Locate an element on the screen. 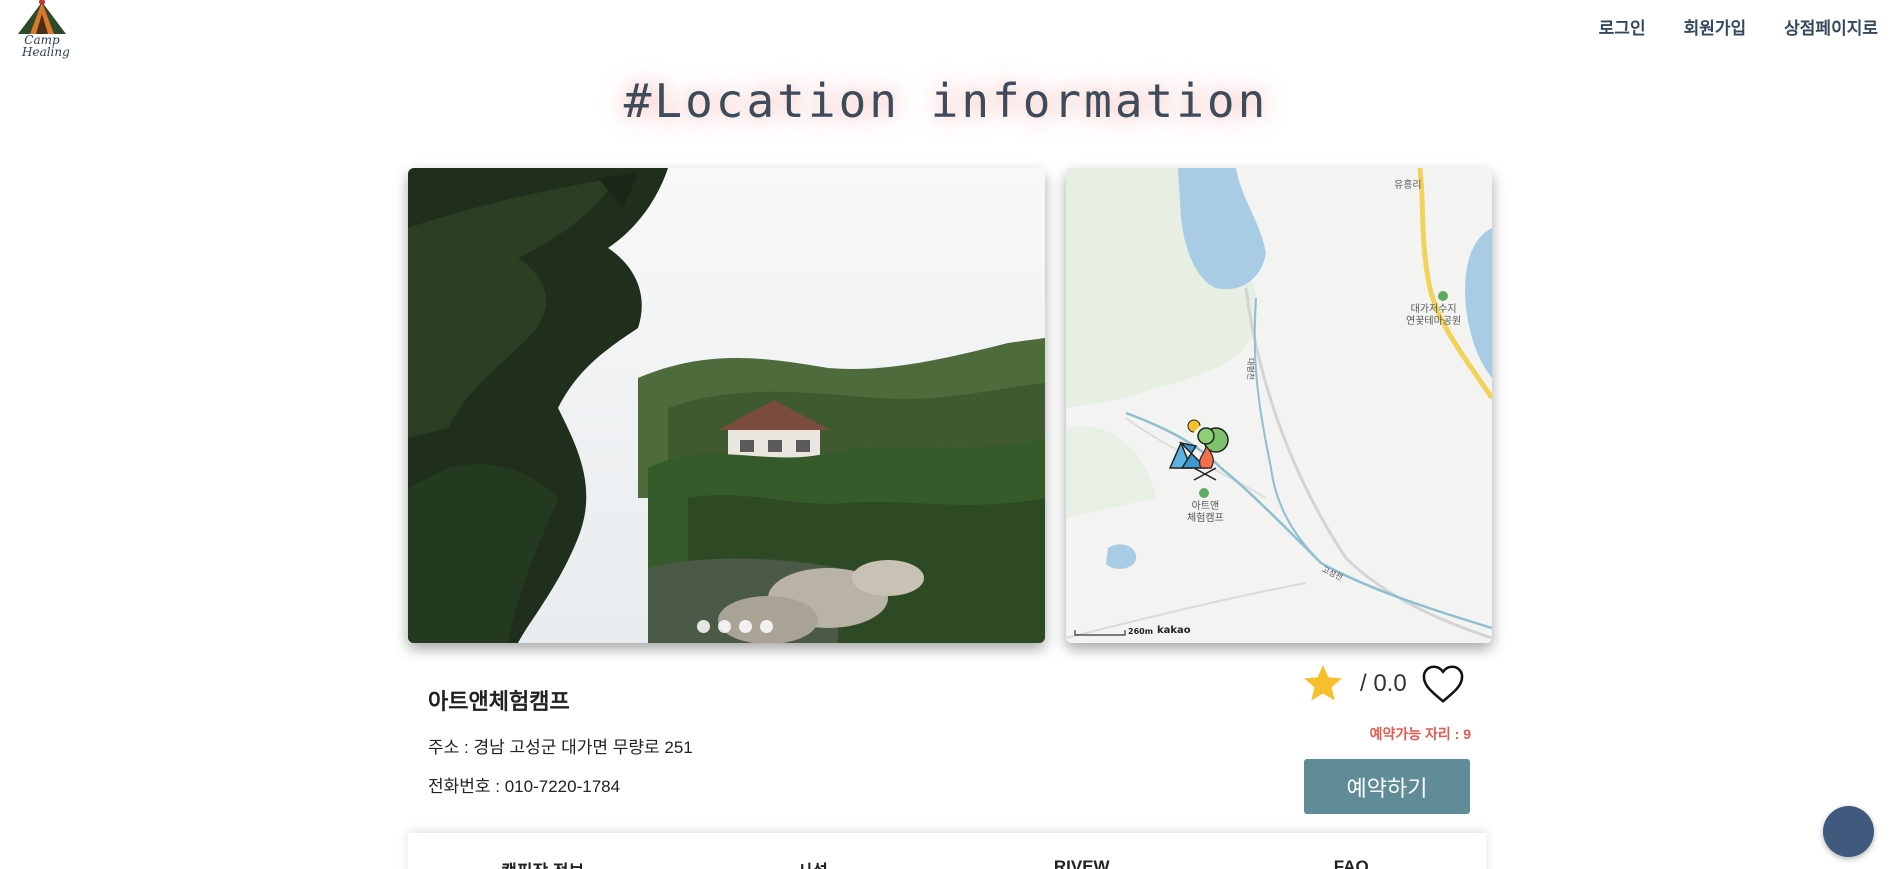  logo-text-healing: Healing is located at coordinates (46, 52).